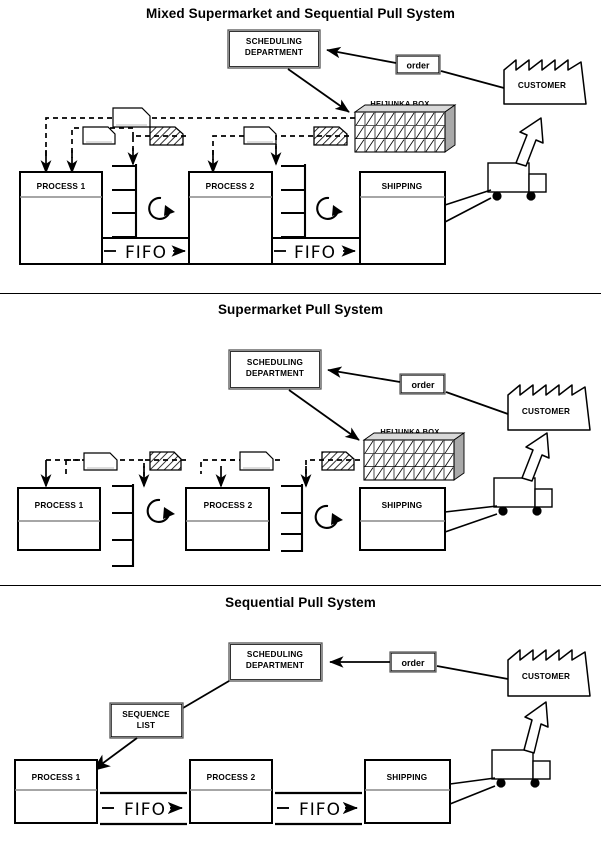  Describe the element at coordinates (222, 466) in the screenshot. I see `kanban-dashed-seg-c` at that location.